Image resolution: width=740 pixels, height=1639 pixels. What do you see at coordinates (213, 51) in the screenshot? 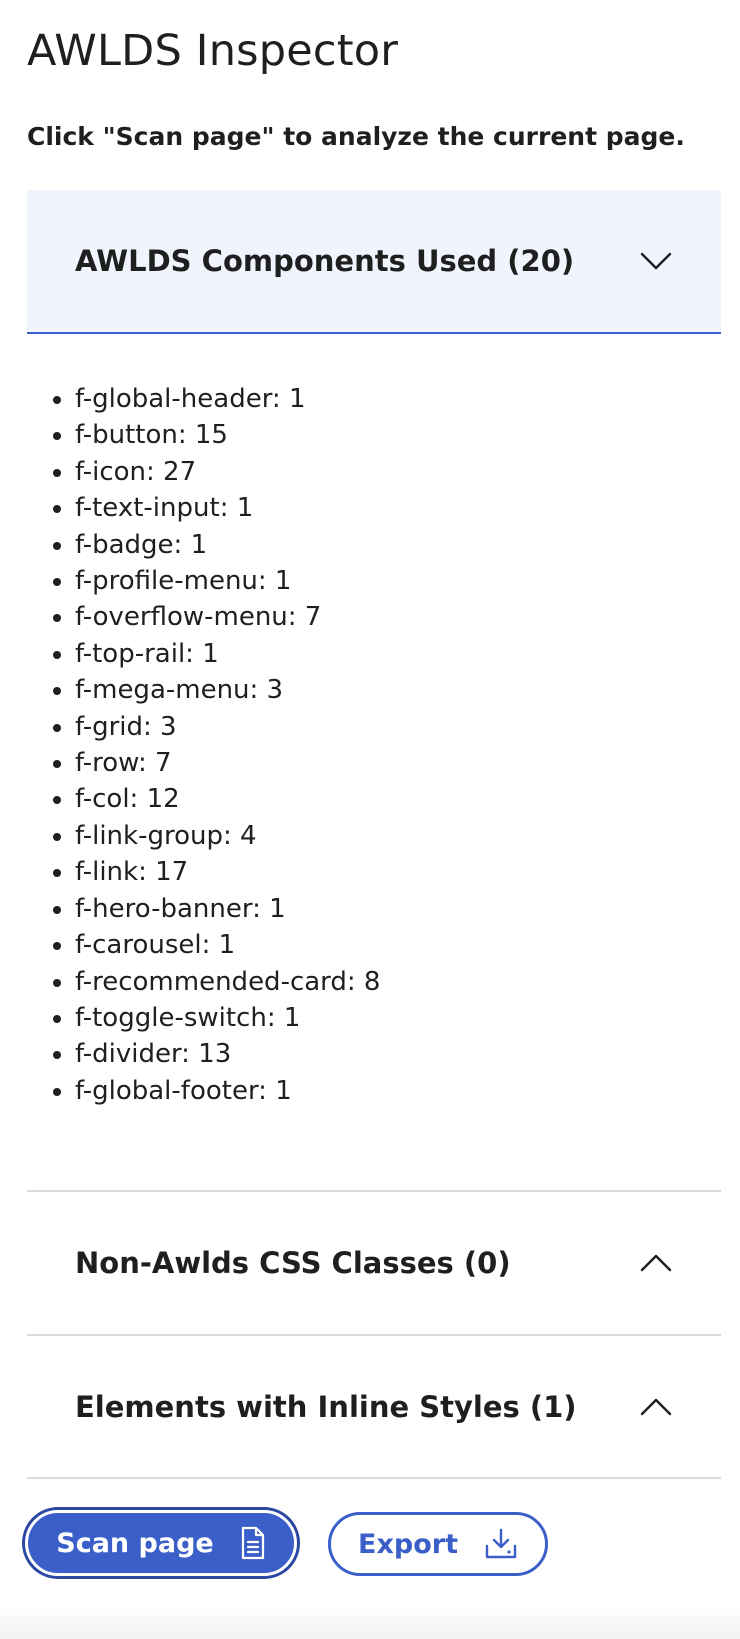
I see `app-title: AWLDS Inspector` at bounding box center [213, 51].